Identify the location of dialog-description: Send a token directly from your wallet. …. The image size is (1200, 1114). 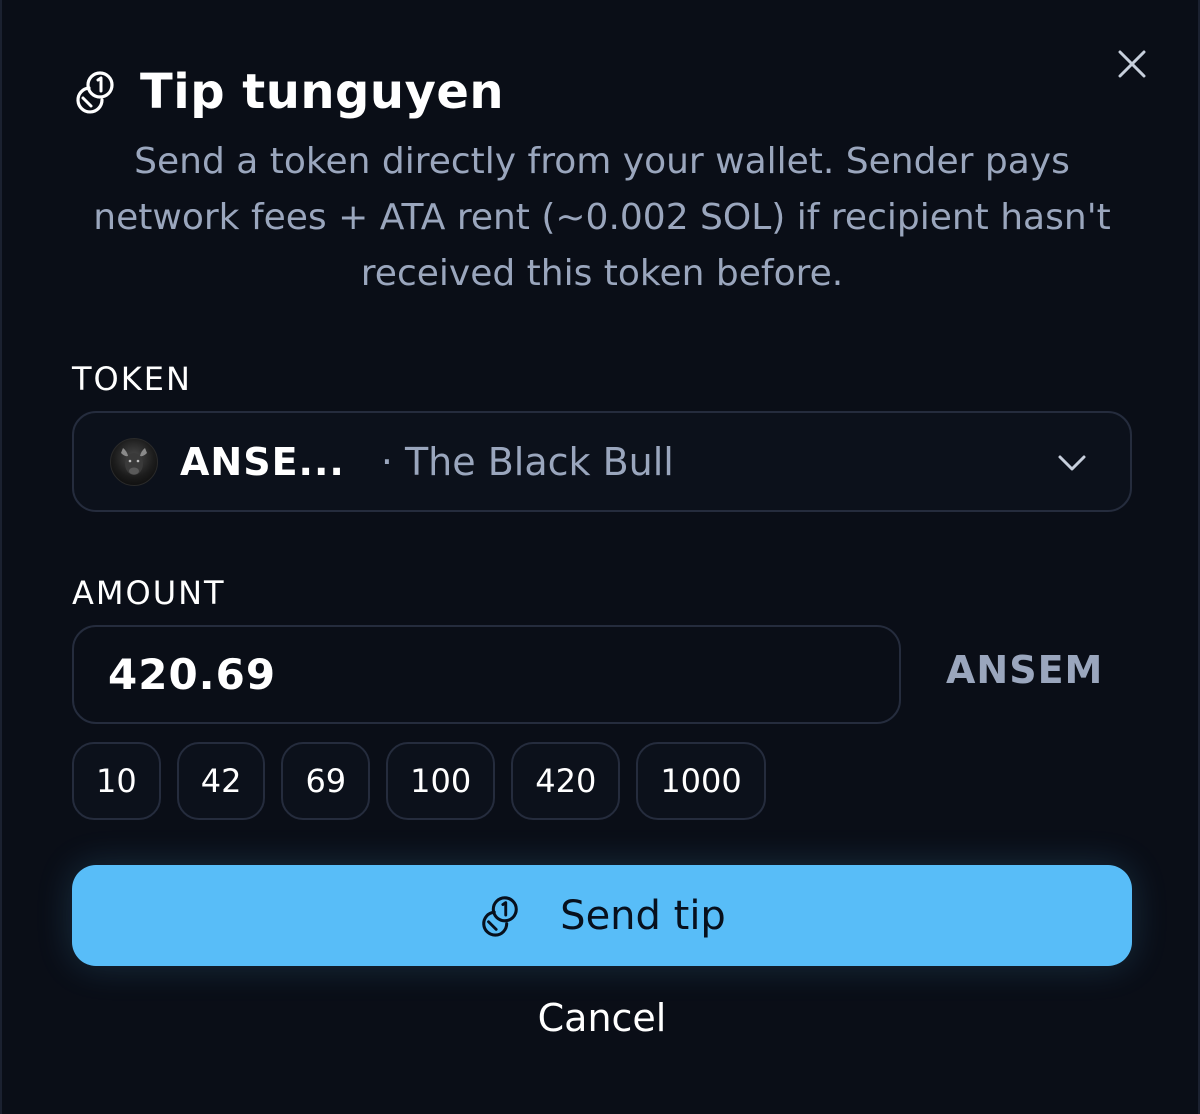
(602, 217).